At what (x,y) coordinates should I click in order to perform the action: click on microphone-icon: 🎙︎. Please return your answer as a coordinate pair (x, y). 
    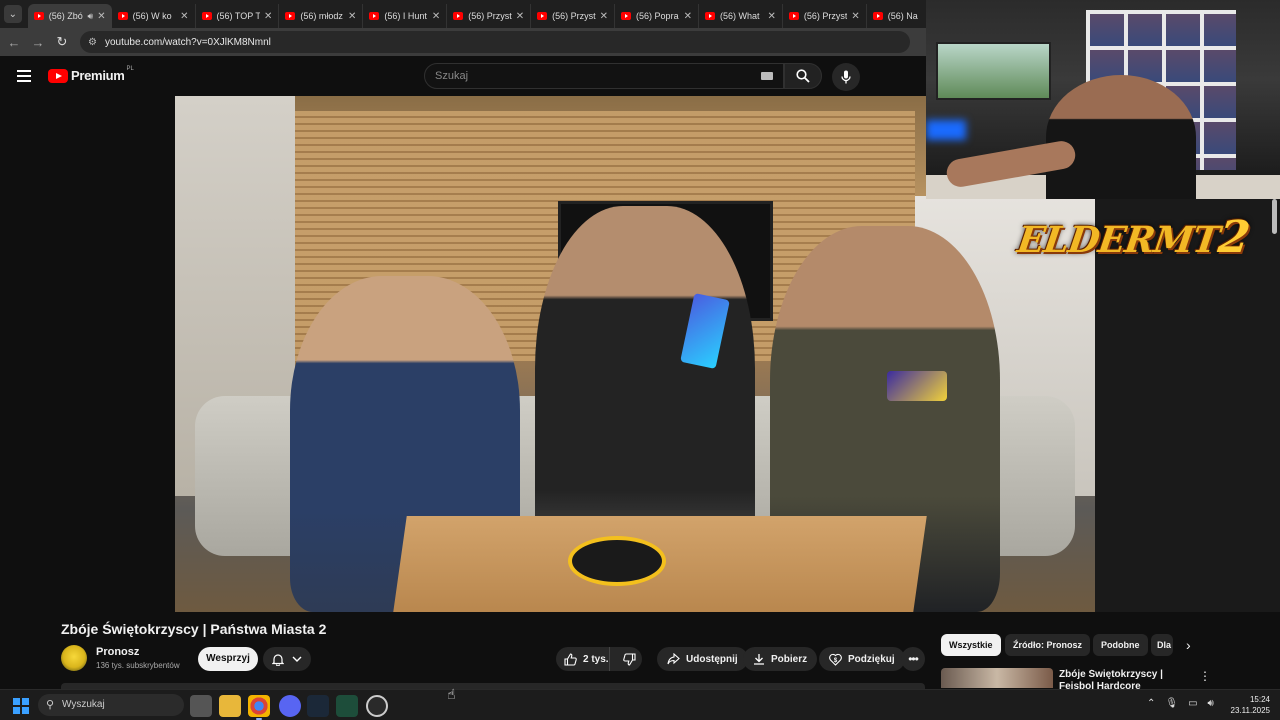
    Looking at the image, I should click on (1171, 703).